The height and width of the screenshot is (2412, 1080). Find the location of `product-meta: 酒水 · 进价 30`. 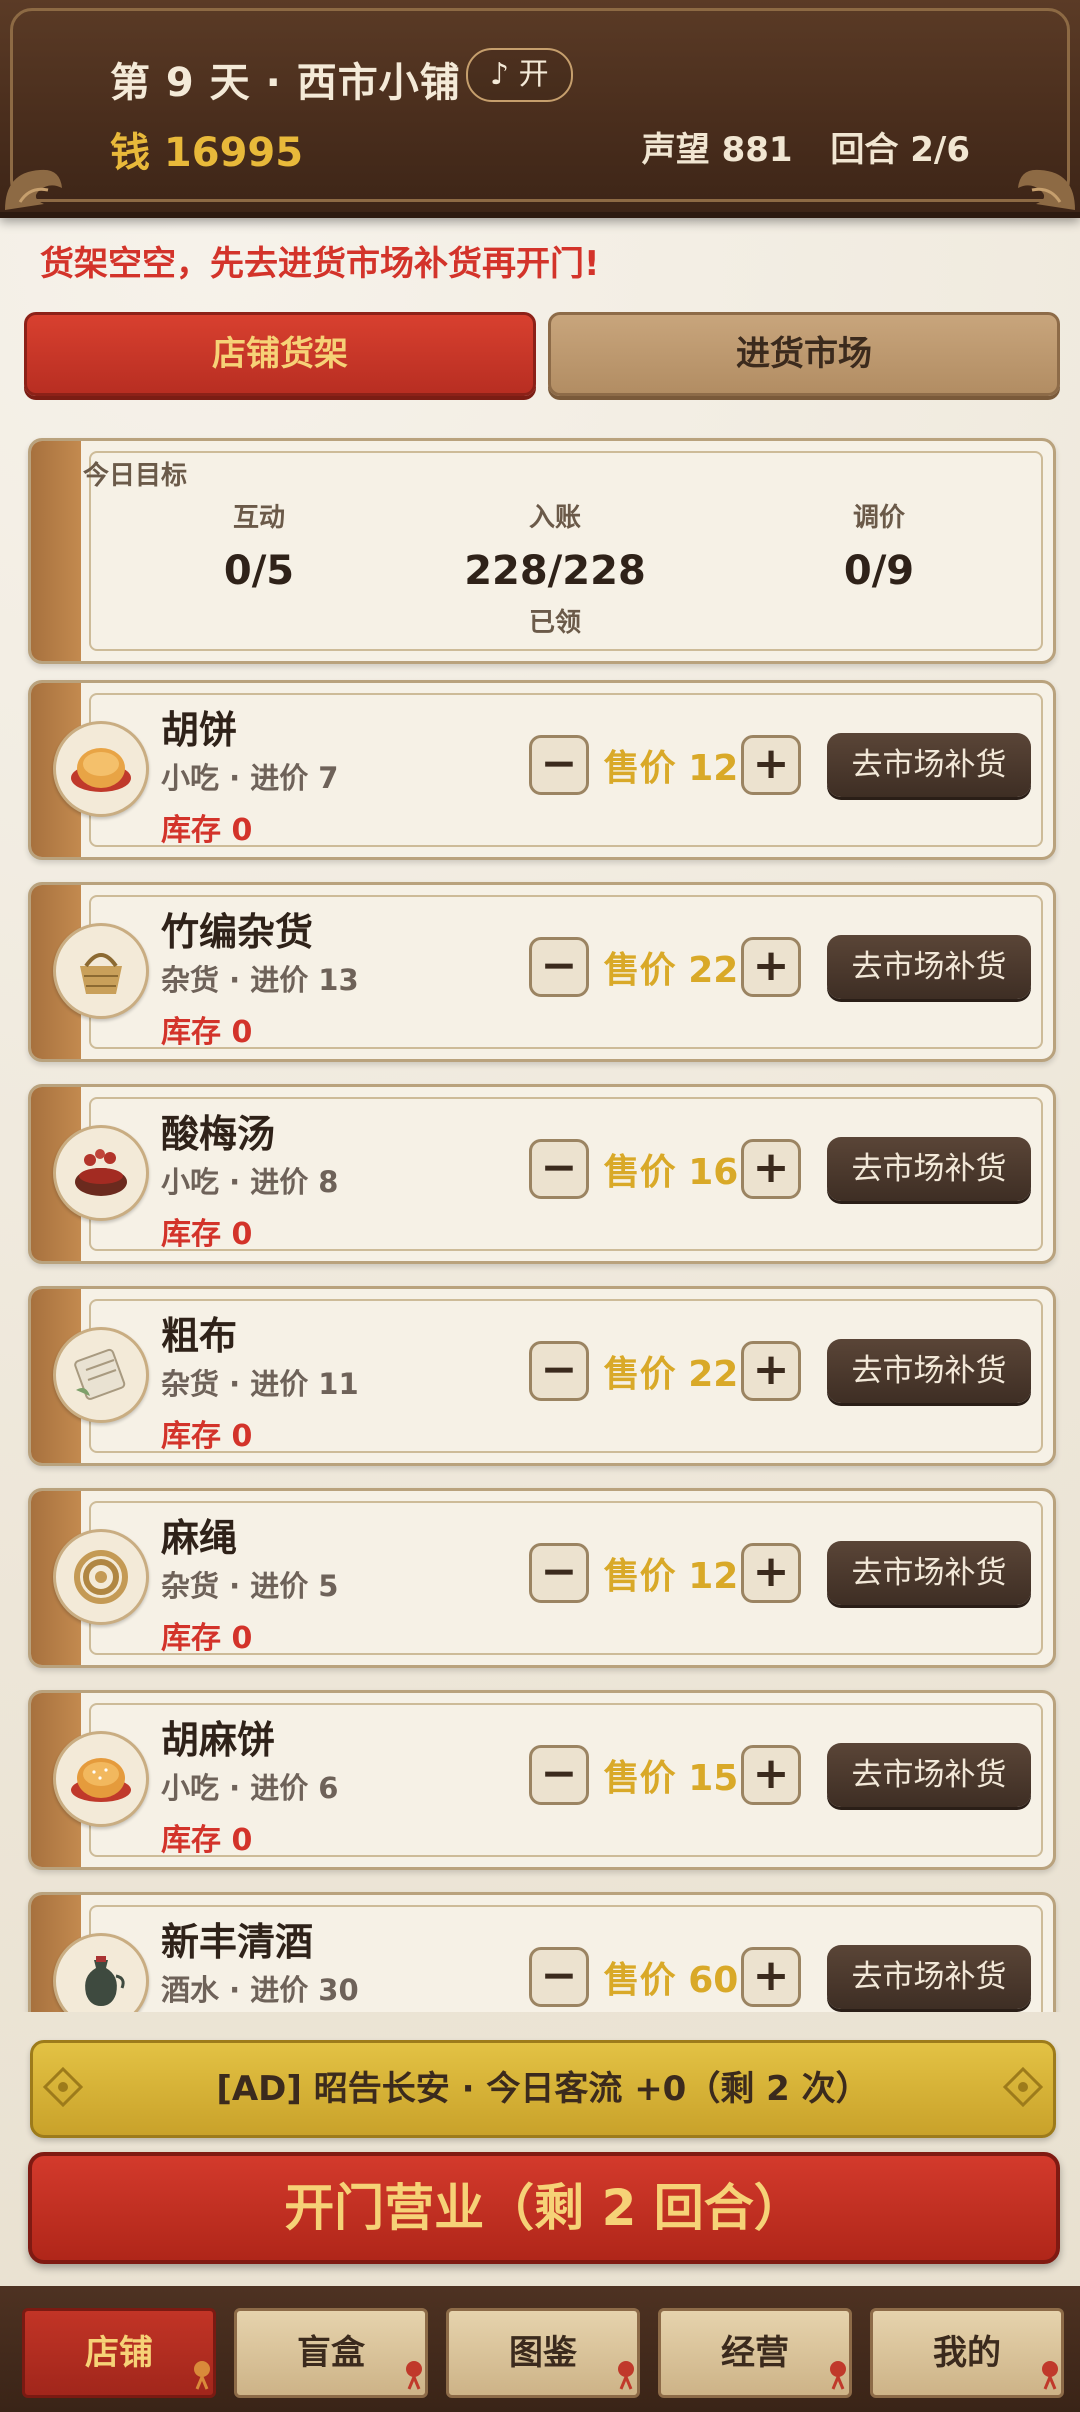

product-meta: 酒水 · 进价 30 is located at coordinates (260, 1990).